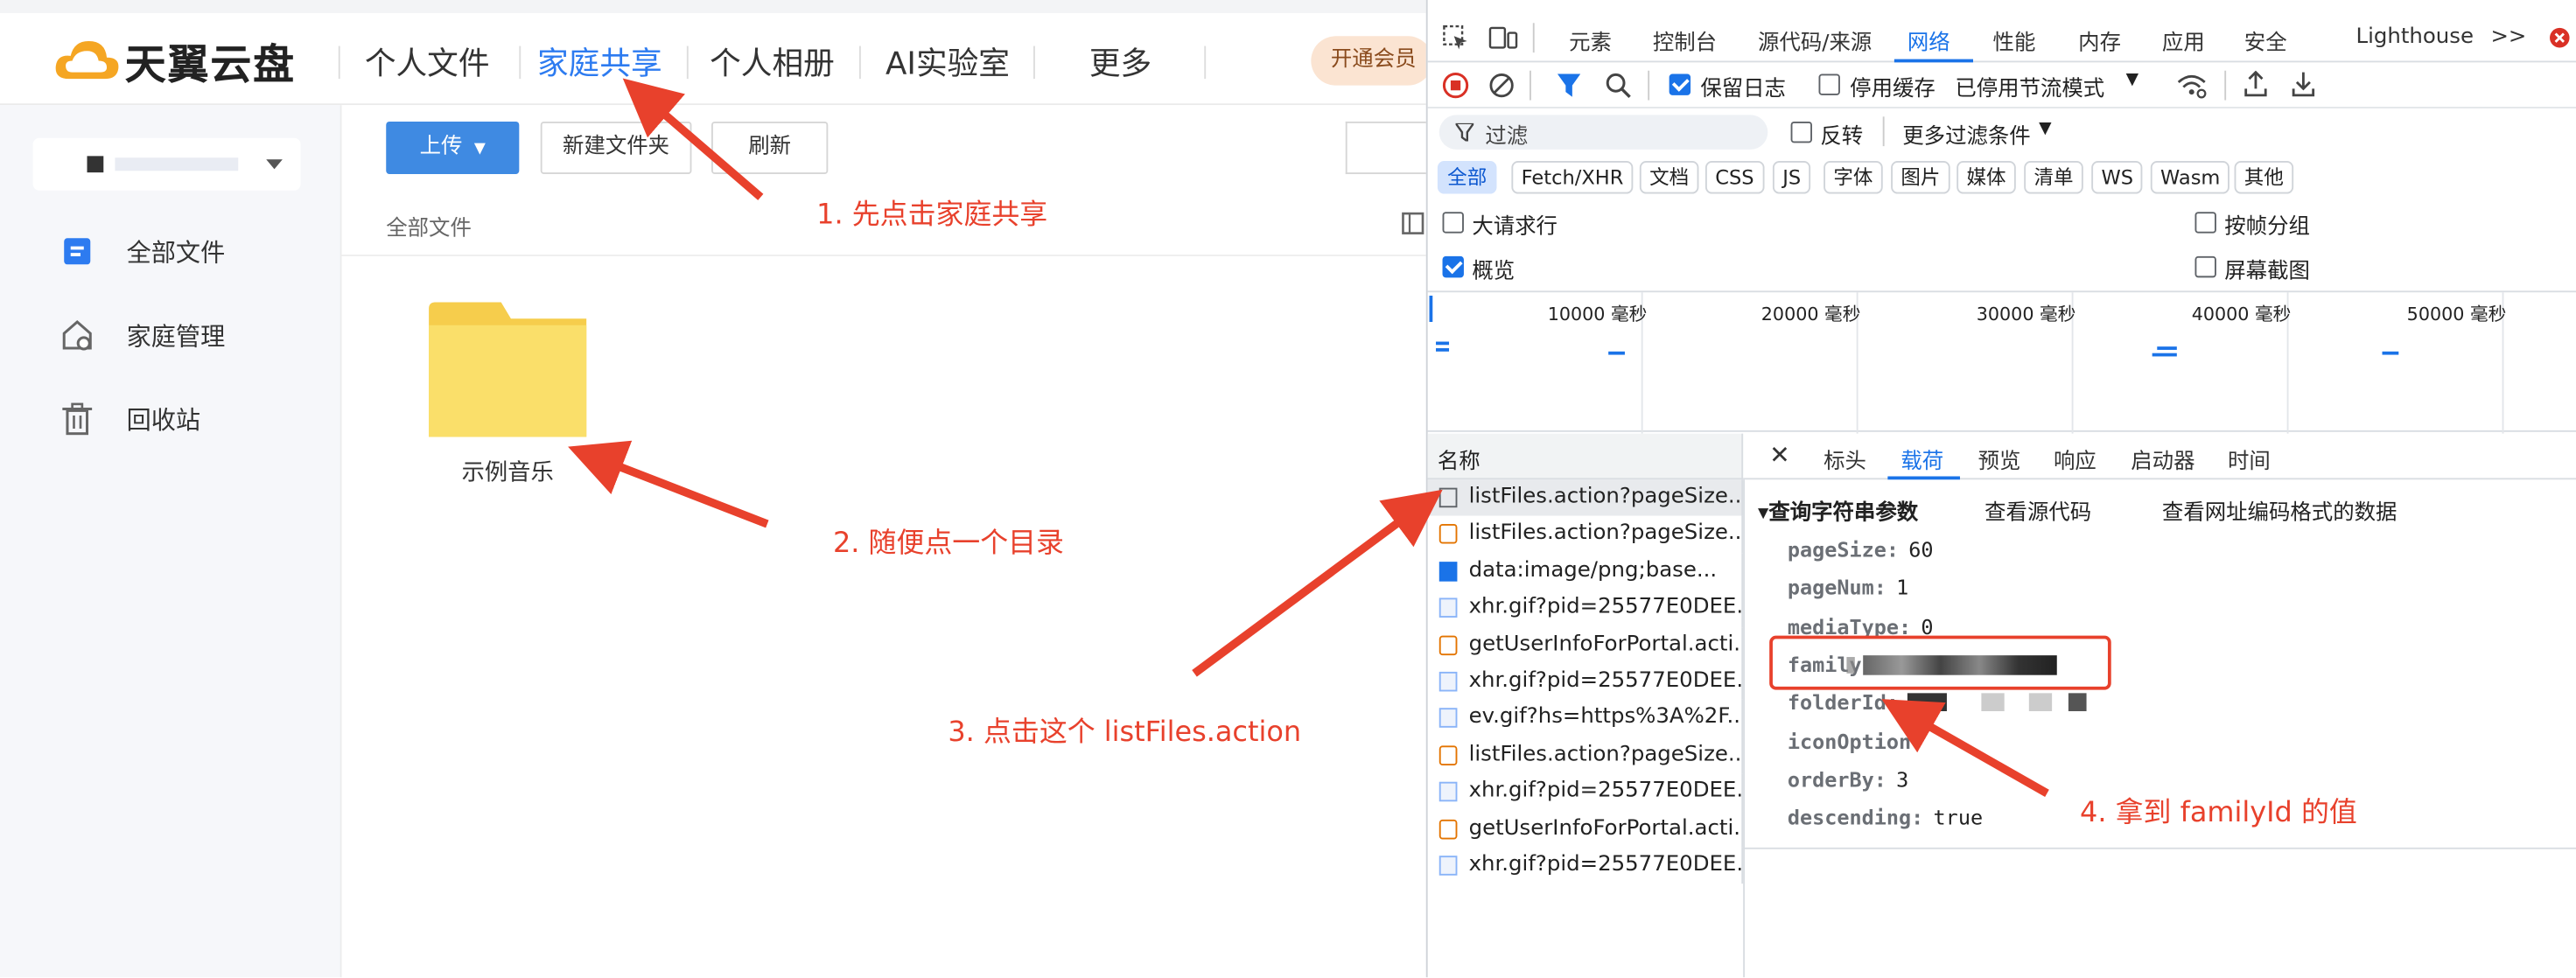 The width and height of the screenshot is (2576, 978). What do you see at coordinates (2218, 813) in the screenshot?
I see `annotation-step4: 4. 拿到 familyId 的值` at bounding box center [2218, 813].